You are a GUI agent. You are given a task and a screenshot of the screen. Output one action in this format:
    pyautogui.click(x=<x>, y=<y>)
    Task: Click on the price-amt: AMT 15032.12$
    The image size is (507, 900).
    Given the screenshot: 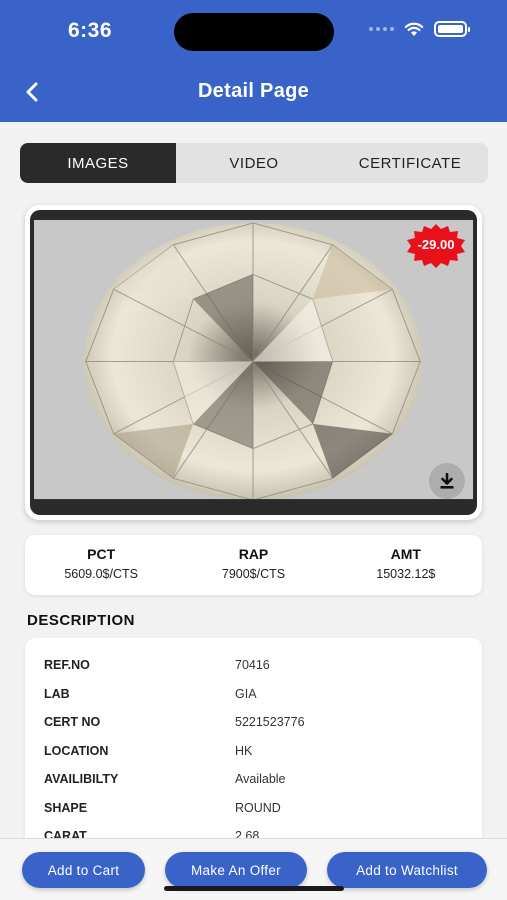 What is the action you would take?
    pyautogui.click(x=406, y=565)
    